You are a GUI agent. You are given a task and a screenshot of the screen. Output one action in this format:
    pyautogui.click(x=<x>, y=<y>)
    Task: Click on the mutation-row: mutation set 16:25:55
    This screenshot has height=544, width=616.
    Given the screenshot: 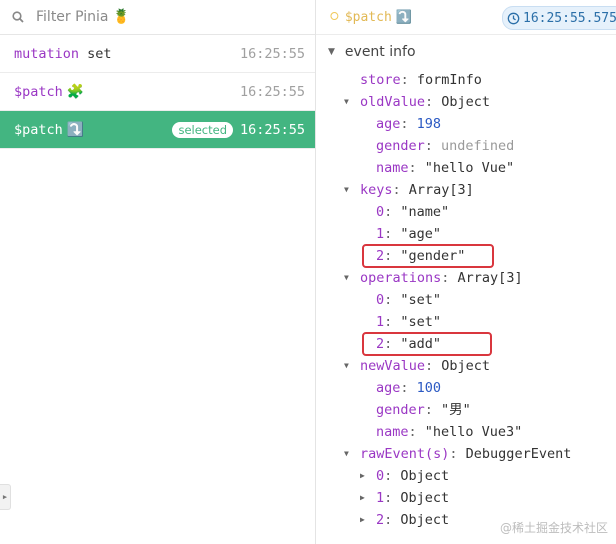 What is the action you would take?
    pyautogui.click(x=157, y=54)
    